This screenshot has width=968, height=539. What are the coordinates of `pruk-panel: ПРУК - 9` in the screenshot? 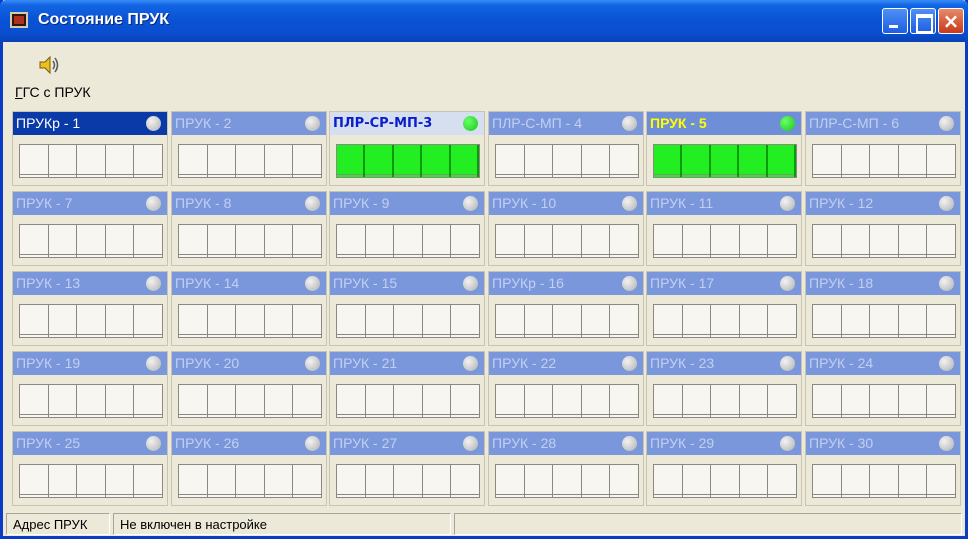 It's located at (407, 228).